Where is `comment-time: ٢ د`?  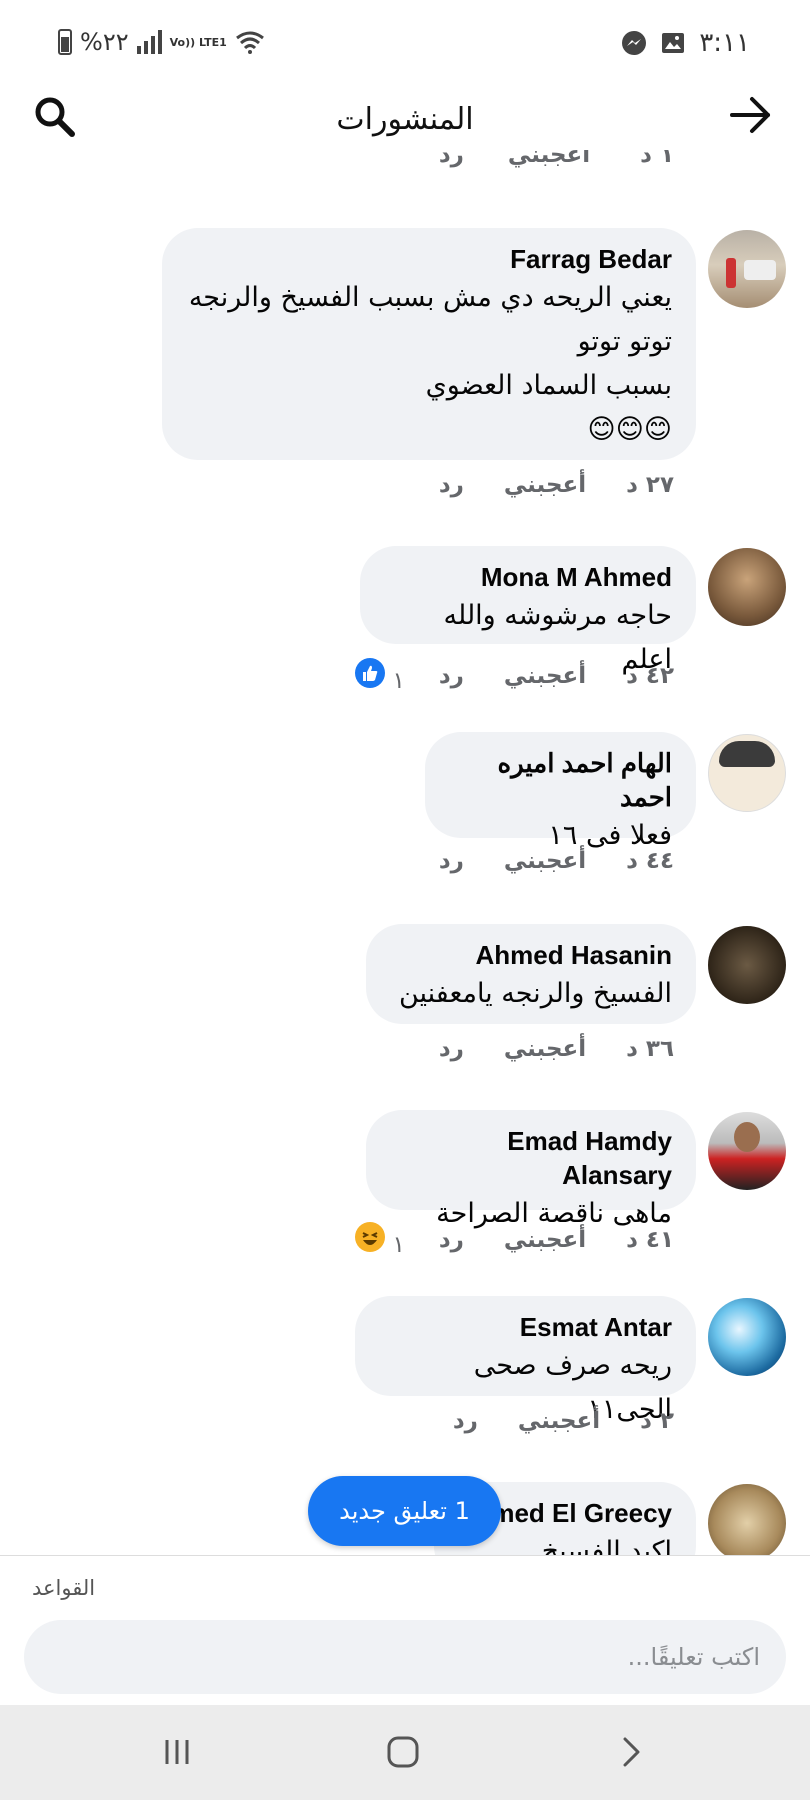
comment-time: ٢ د is located at coordinates (657, 1421).